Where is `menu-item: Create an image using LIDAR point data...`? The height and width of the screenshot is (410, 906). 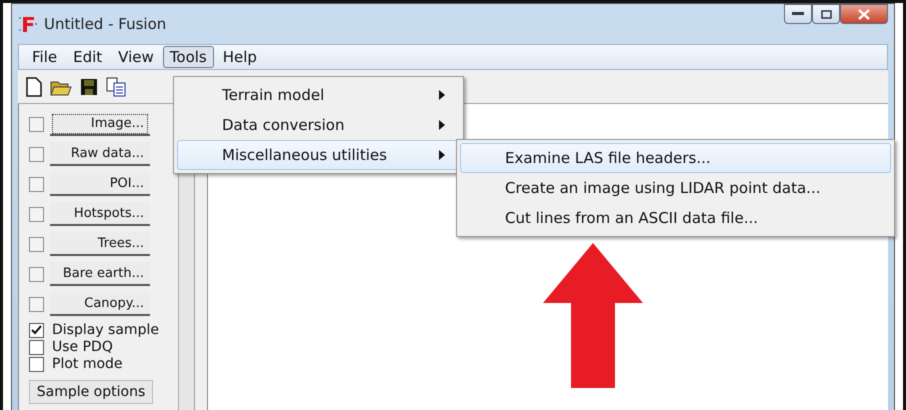 menu-item: Create an image using LIDAR point data... is located at coordinates (675, 188).